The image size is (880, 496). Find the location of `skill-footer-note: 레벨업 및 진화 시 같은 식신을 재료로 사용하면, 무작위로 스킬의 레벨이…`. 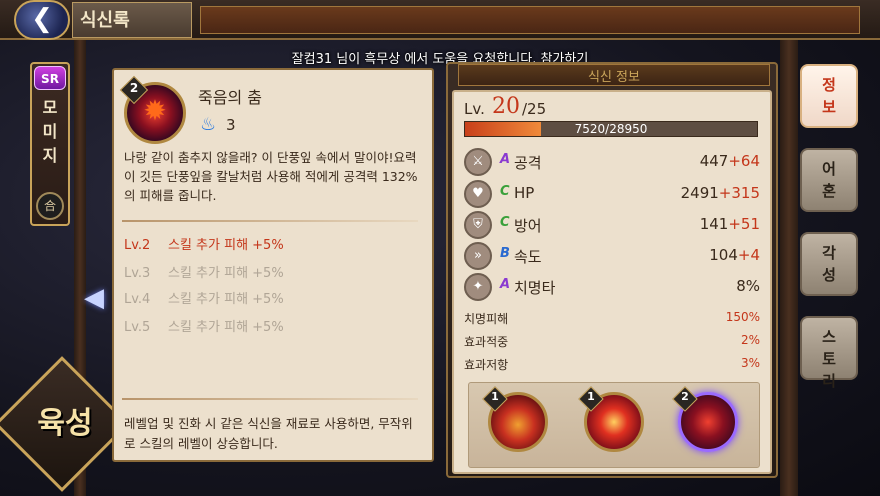

skill-footer-note: 레벨업 및 진화 시 같은 식신을 재료로 사용하면, 무작위로 스킬의 레벨이… is located at coordinates (268, 433).